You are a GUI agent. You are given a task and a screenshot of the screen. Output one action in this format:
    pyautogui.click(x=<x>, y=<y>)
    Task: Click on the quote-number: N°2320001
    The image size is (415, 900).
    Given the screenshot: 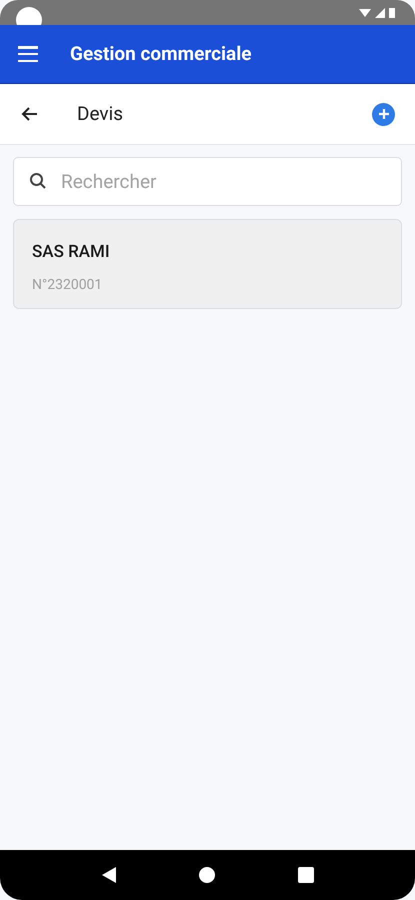 What is the action you would take?
    pyautogui.click(x=68, y=285)
    